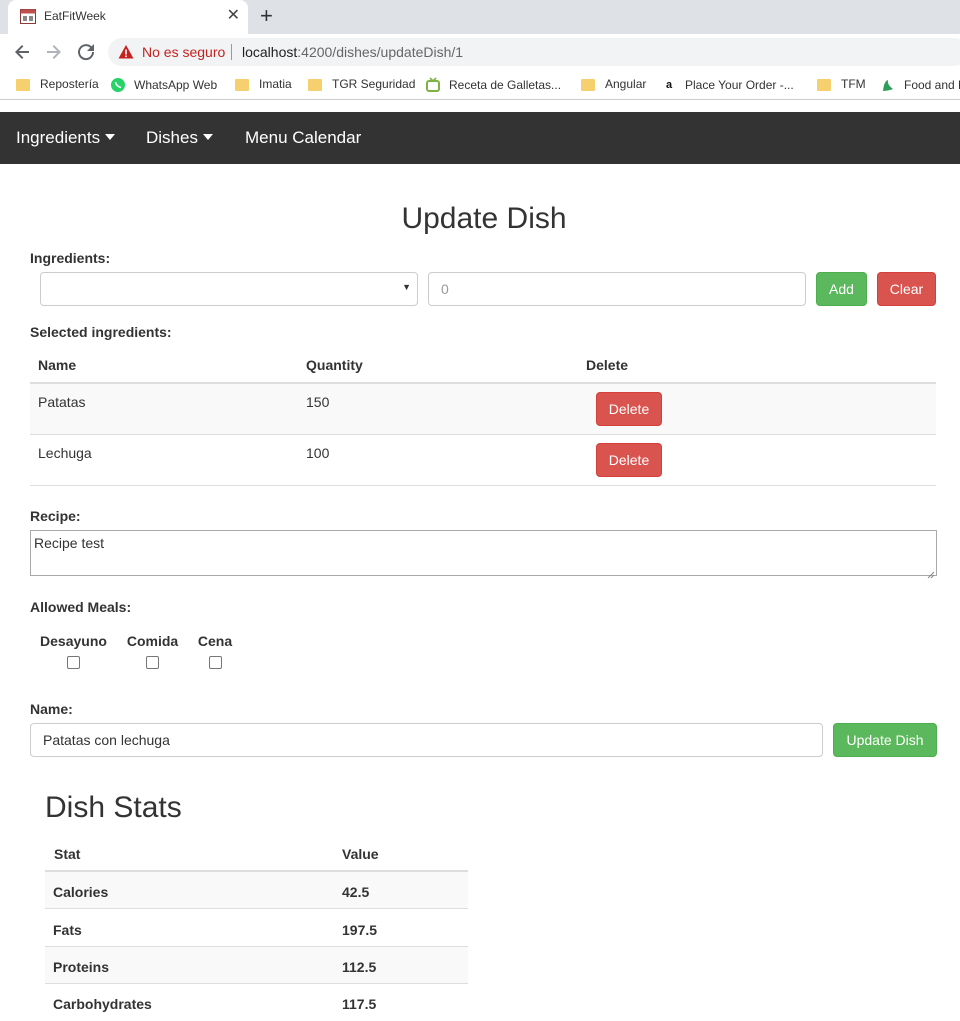 The height and width of the screenshot is (1021, 960). What do you see at coordinates (81, 607) in the screenshot?
I see `allowed-meals-label: Allowed Meals:` at bounding box center [81, 607].